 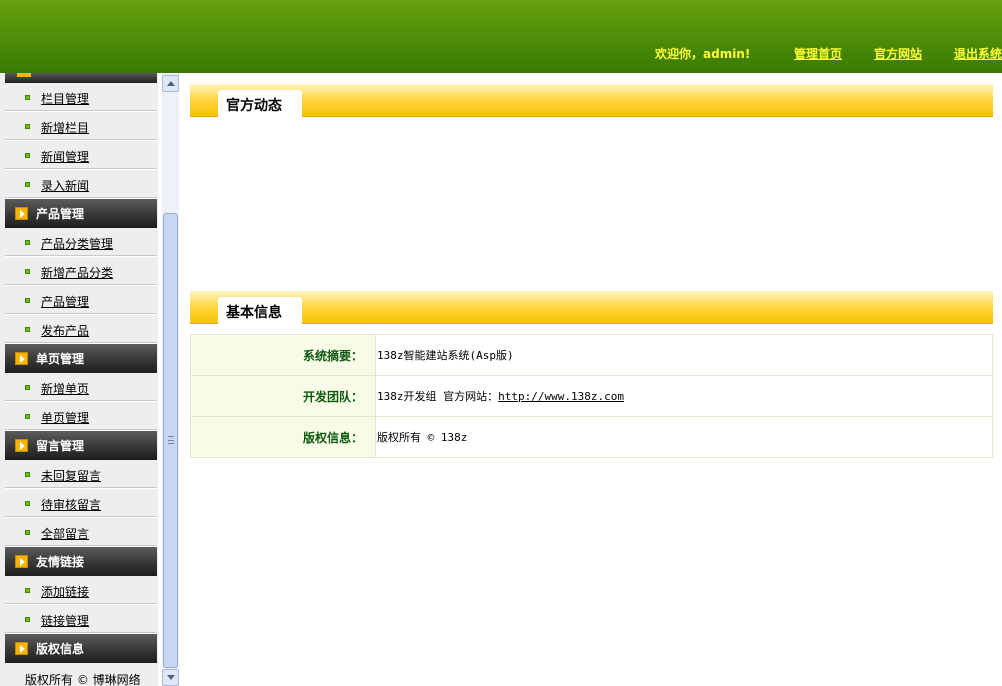 I want to click on scroll-up-icon, so click(x=170, y=83).